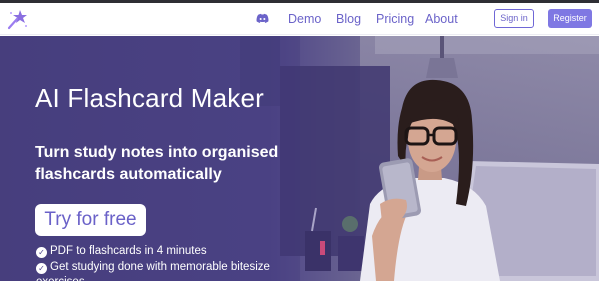 This screenshot has width=599, height=281. What do you see at coordinates (304, 19) in the screenshot?
I see `nav-link-demo: Demo` at bounding box center [304, 19].